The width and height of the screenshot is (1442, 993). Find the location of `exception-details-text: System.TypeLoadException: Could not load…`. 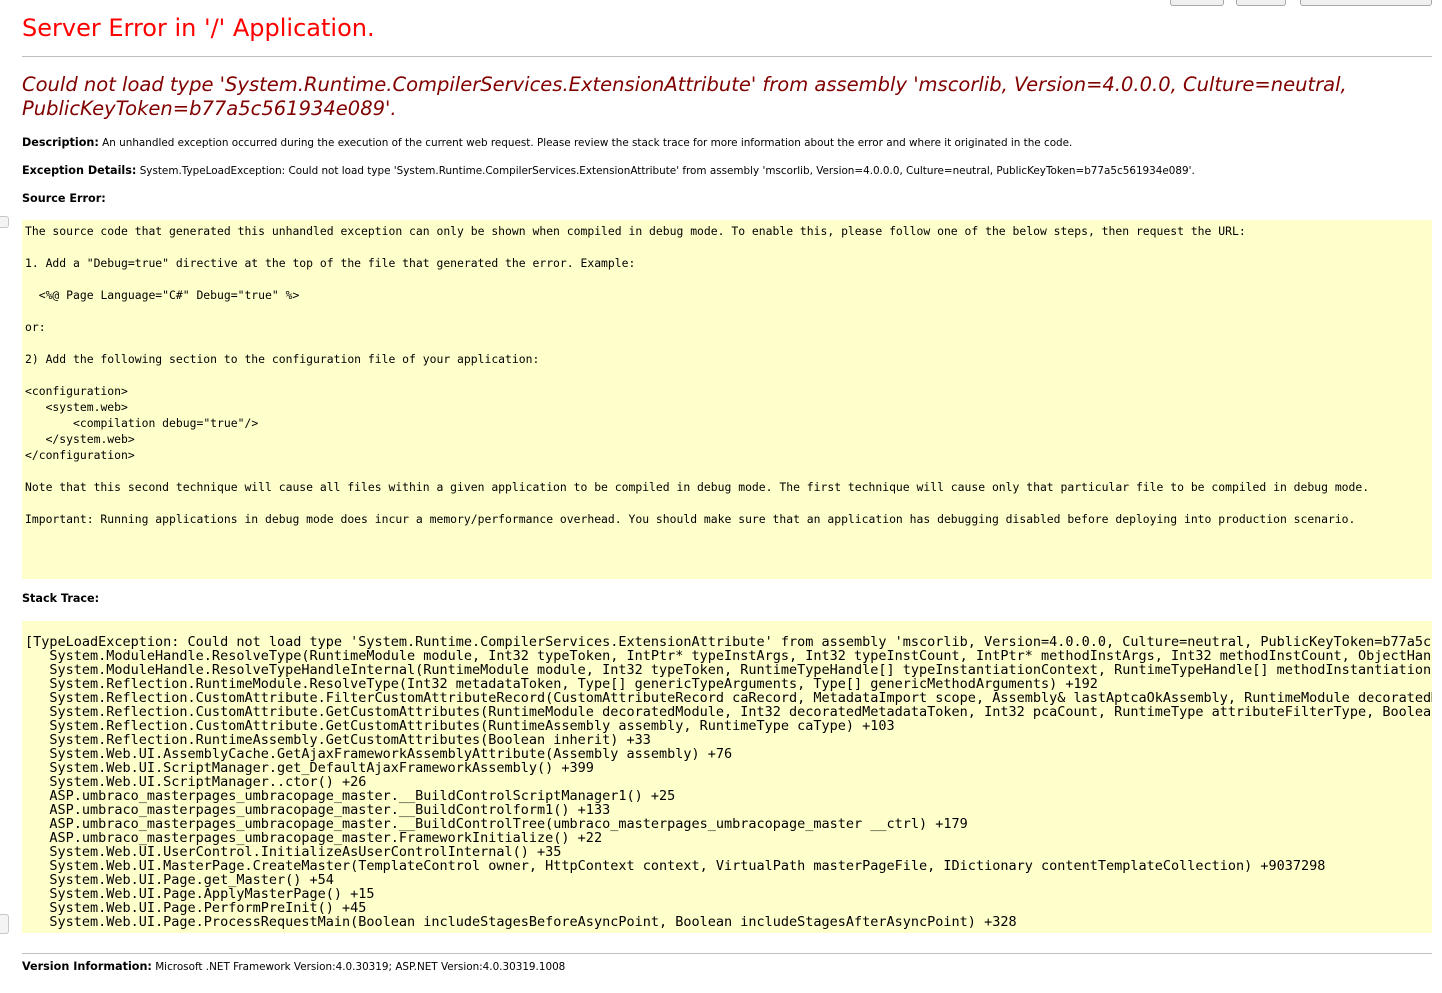

exception-details-text: System.TypeLoadException: Could not load… is located at coordinates (667, 171).